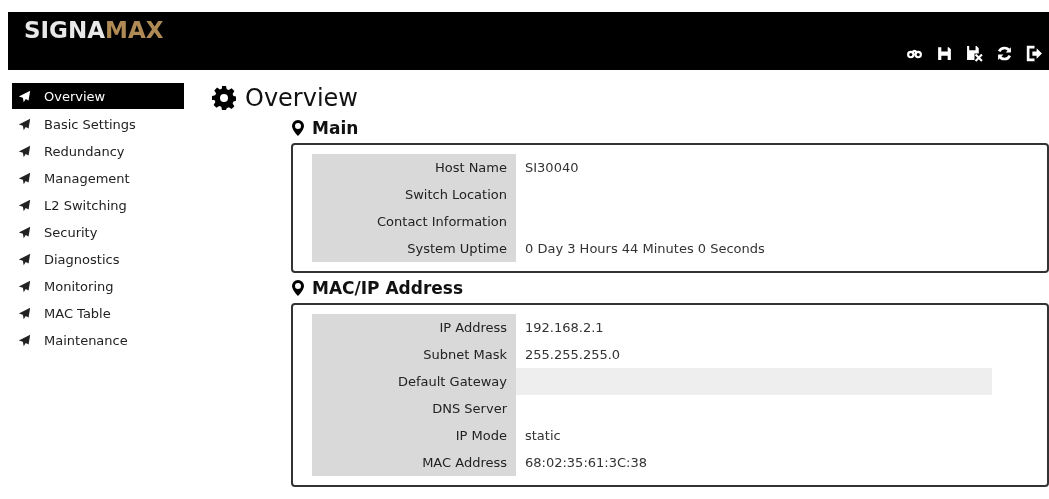  Describe the element at coordinates (552, 168) in the screenshot. I see `field-value: SI30040` at that location.